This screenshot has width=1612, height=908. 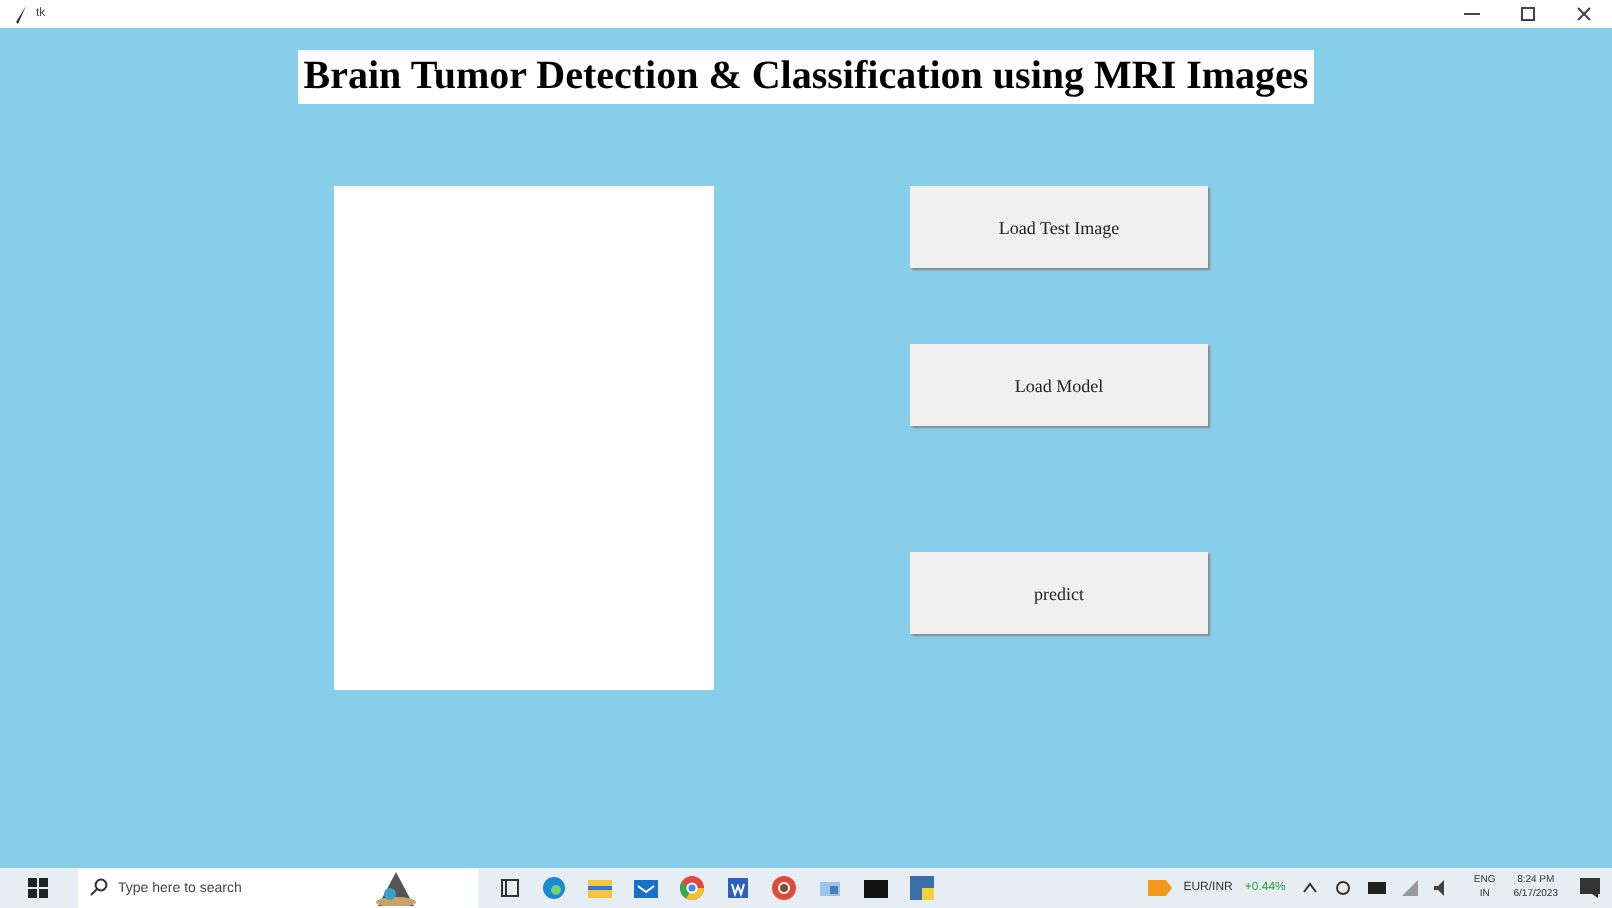 I want to click on maximize-icon, so click(x=1528, y=14).